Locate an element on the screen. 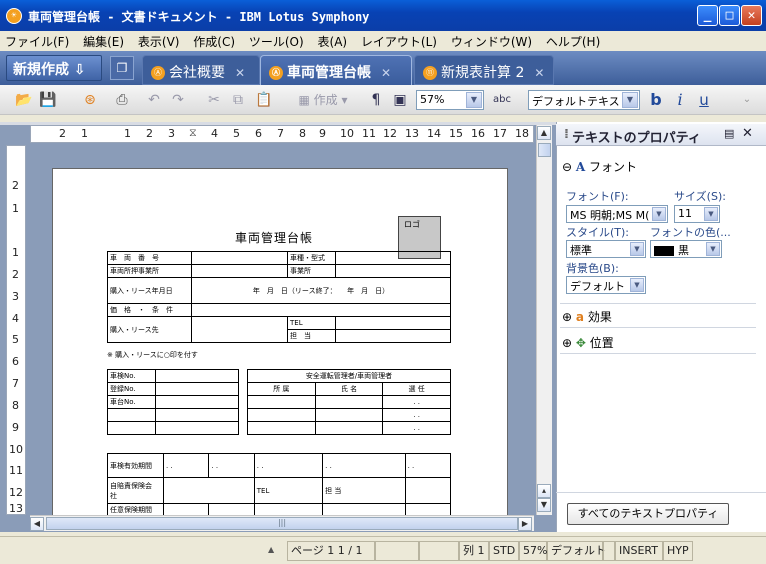  panel-menu-icon: ▤ is located at coordinates (729, 133).